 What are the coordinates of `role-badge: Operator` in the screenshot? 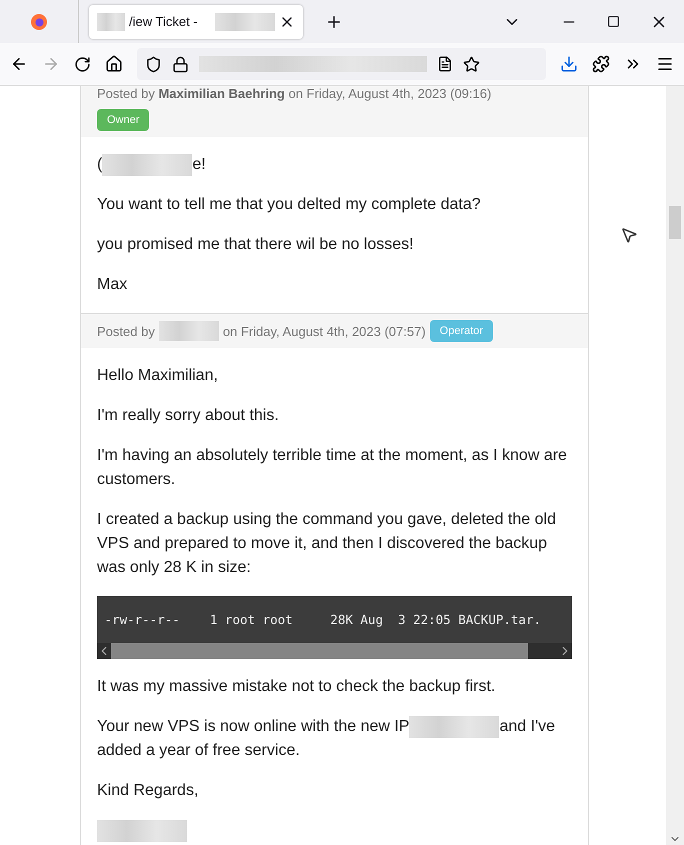 It's located at (462, 331).